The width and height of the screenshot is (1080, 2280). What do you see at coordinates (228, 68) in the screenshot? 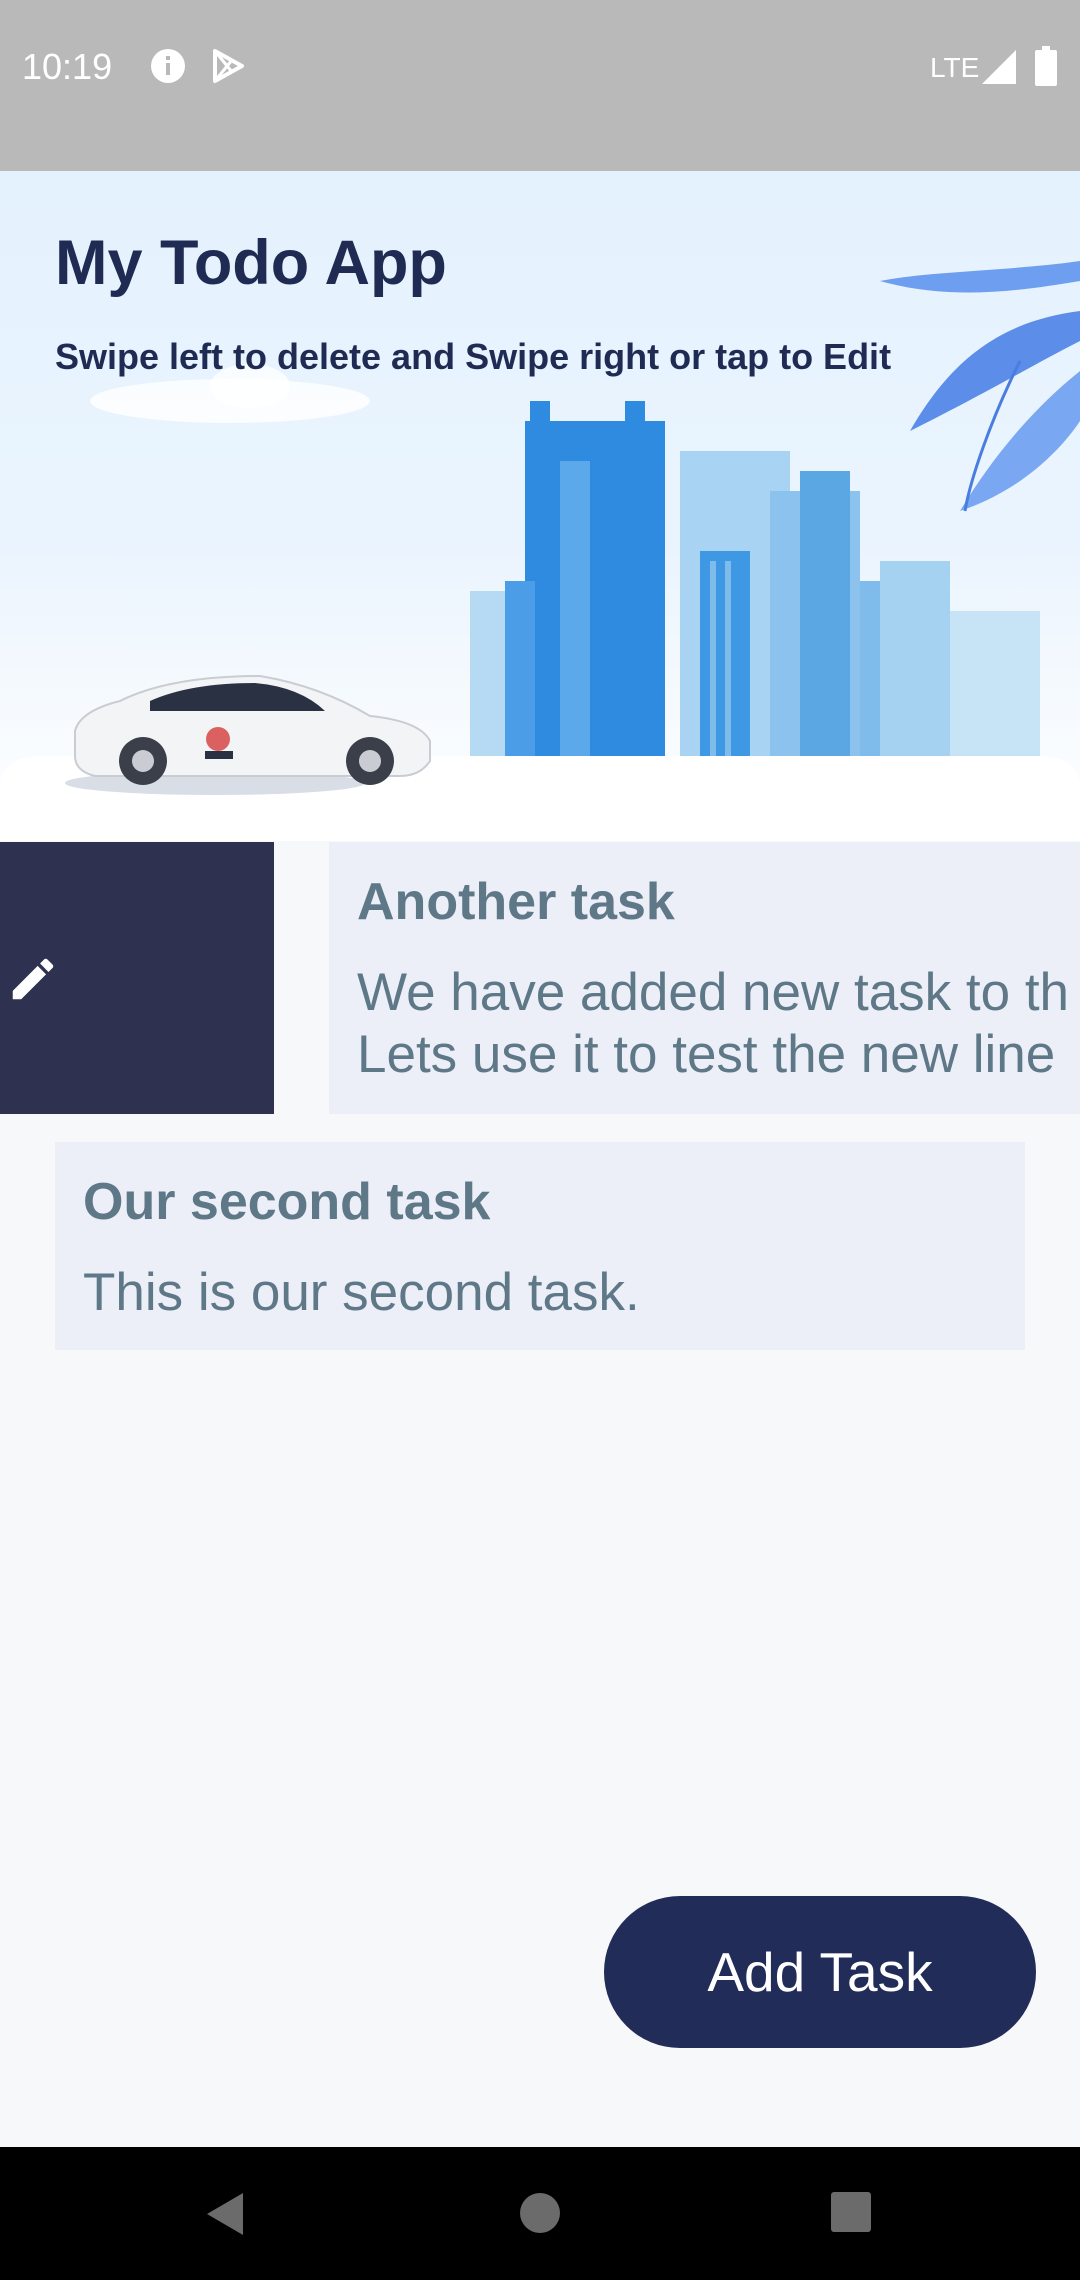
I see `play-store-icon` at bounding box center [228, 68].